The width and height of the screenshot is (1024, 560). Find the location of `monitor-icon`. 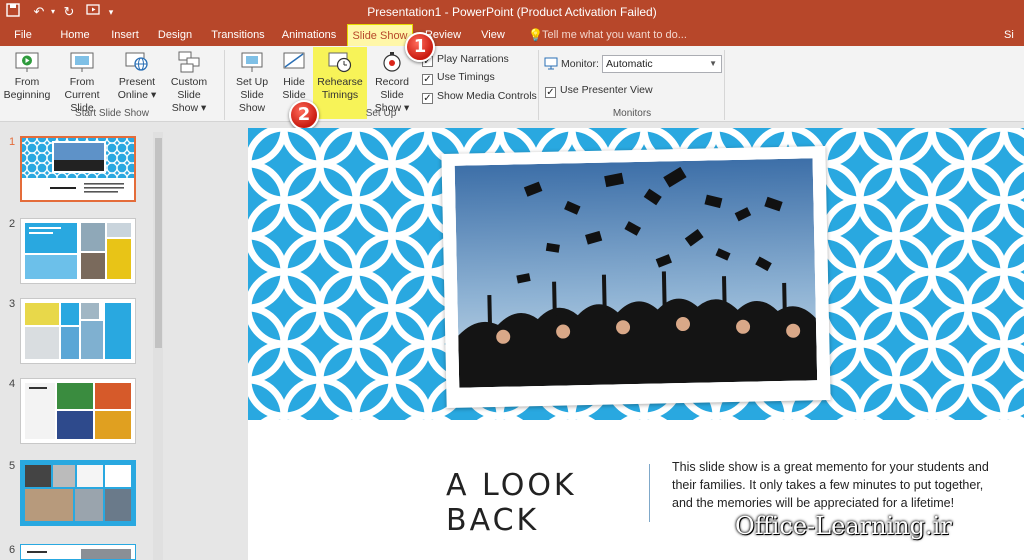

monitor-icon is located at coordinates (551, 63).